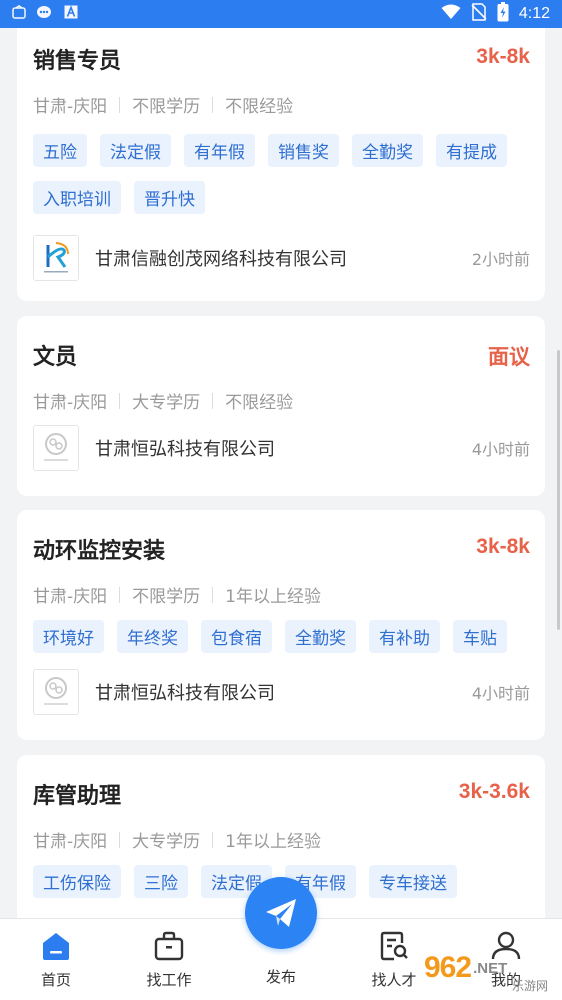 This screenshot has height=1000, width=562. Describe the element at coordinates (68, 636) in the screenshot. I see `job-tag: 环境好` at that location.